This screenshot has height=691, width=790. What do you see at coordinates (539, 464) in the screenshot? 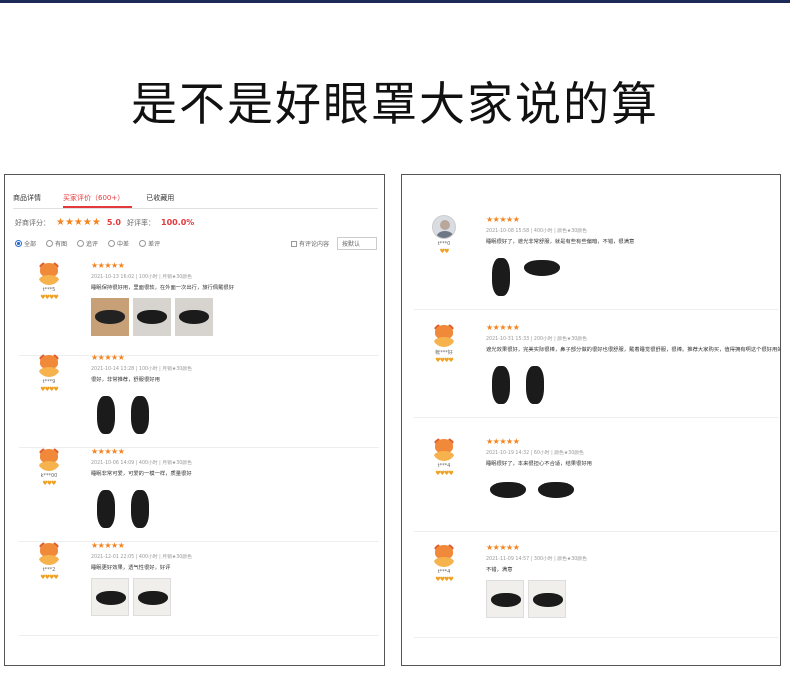
I see `review-text: 睡眠很好了，本来很担心不合适，结果很好用` at bounding box center [539, 464].